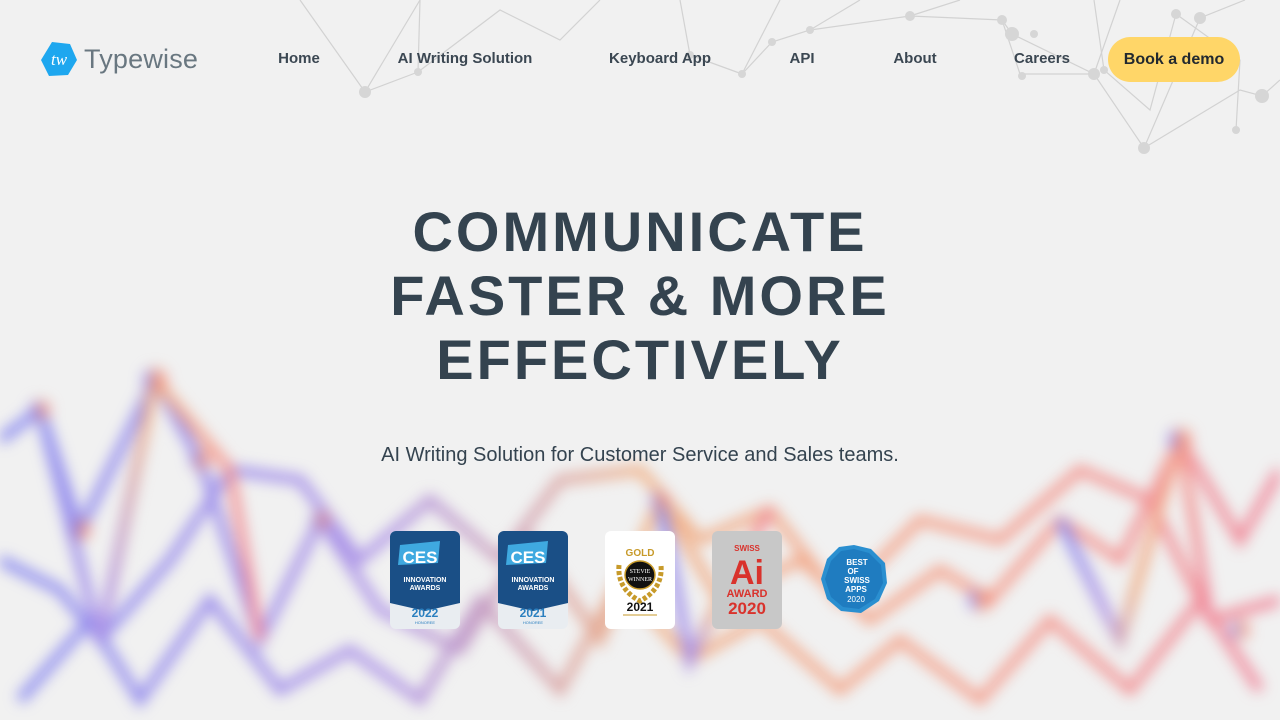  What do you see at coordinates (425, 613) in the screenshot?
I see `svg-text: 2022` at bounding box center [425, 613].